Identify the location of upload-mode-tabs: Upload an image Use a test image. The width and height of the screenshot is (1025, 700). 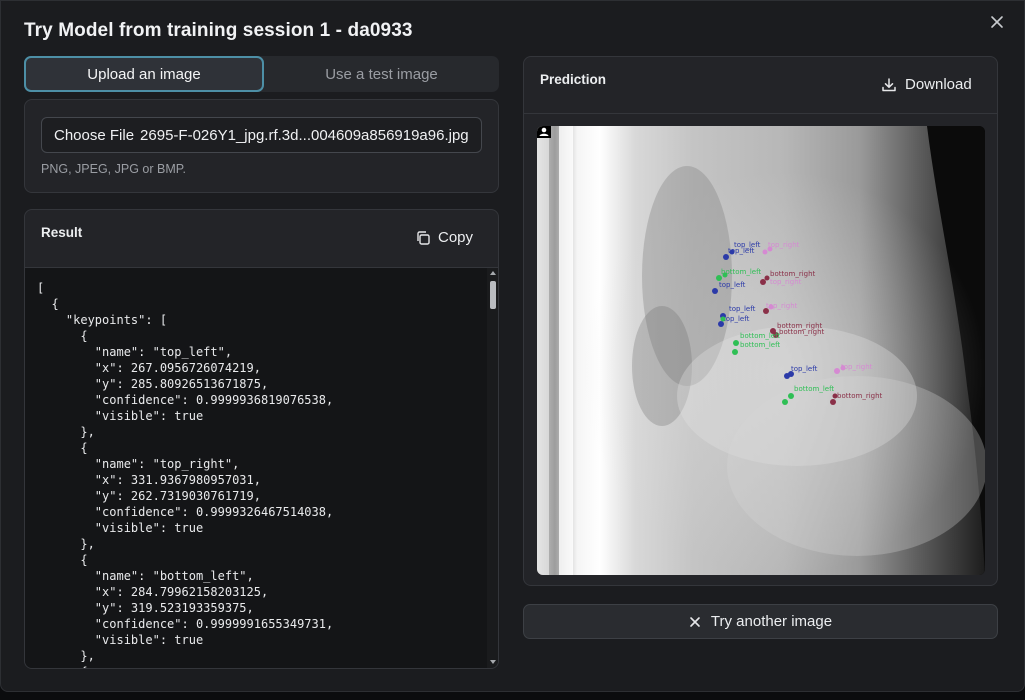
(261, 74).